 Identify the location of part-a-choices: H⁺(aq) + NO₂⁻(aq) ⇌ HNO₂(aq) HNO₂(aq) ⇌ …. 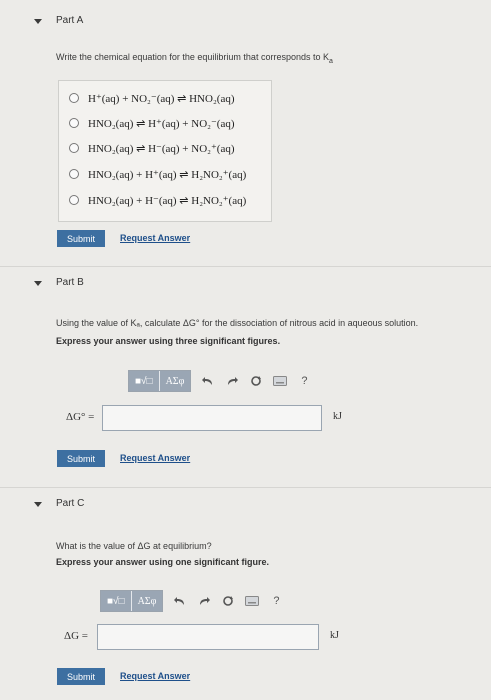
(165, 151).